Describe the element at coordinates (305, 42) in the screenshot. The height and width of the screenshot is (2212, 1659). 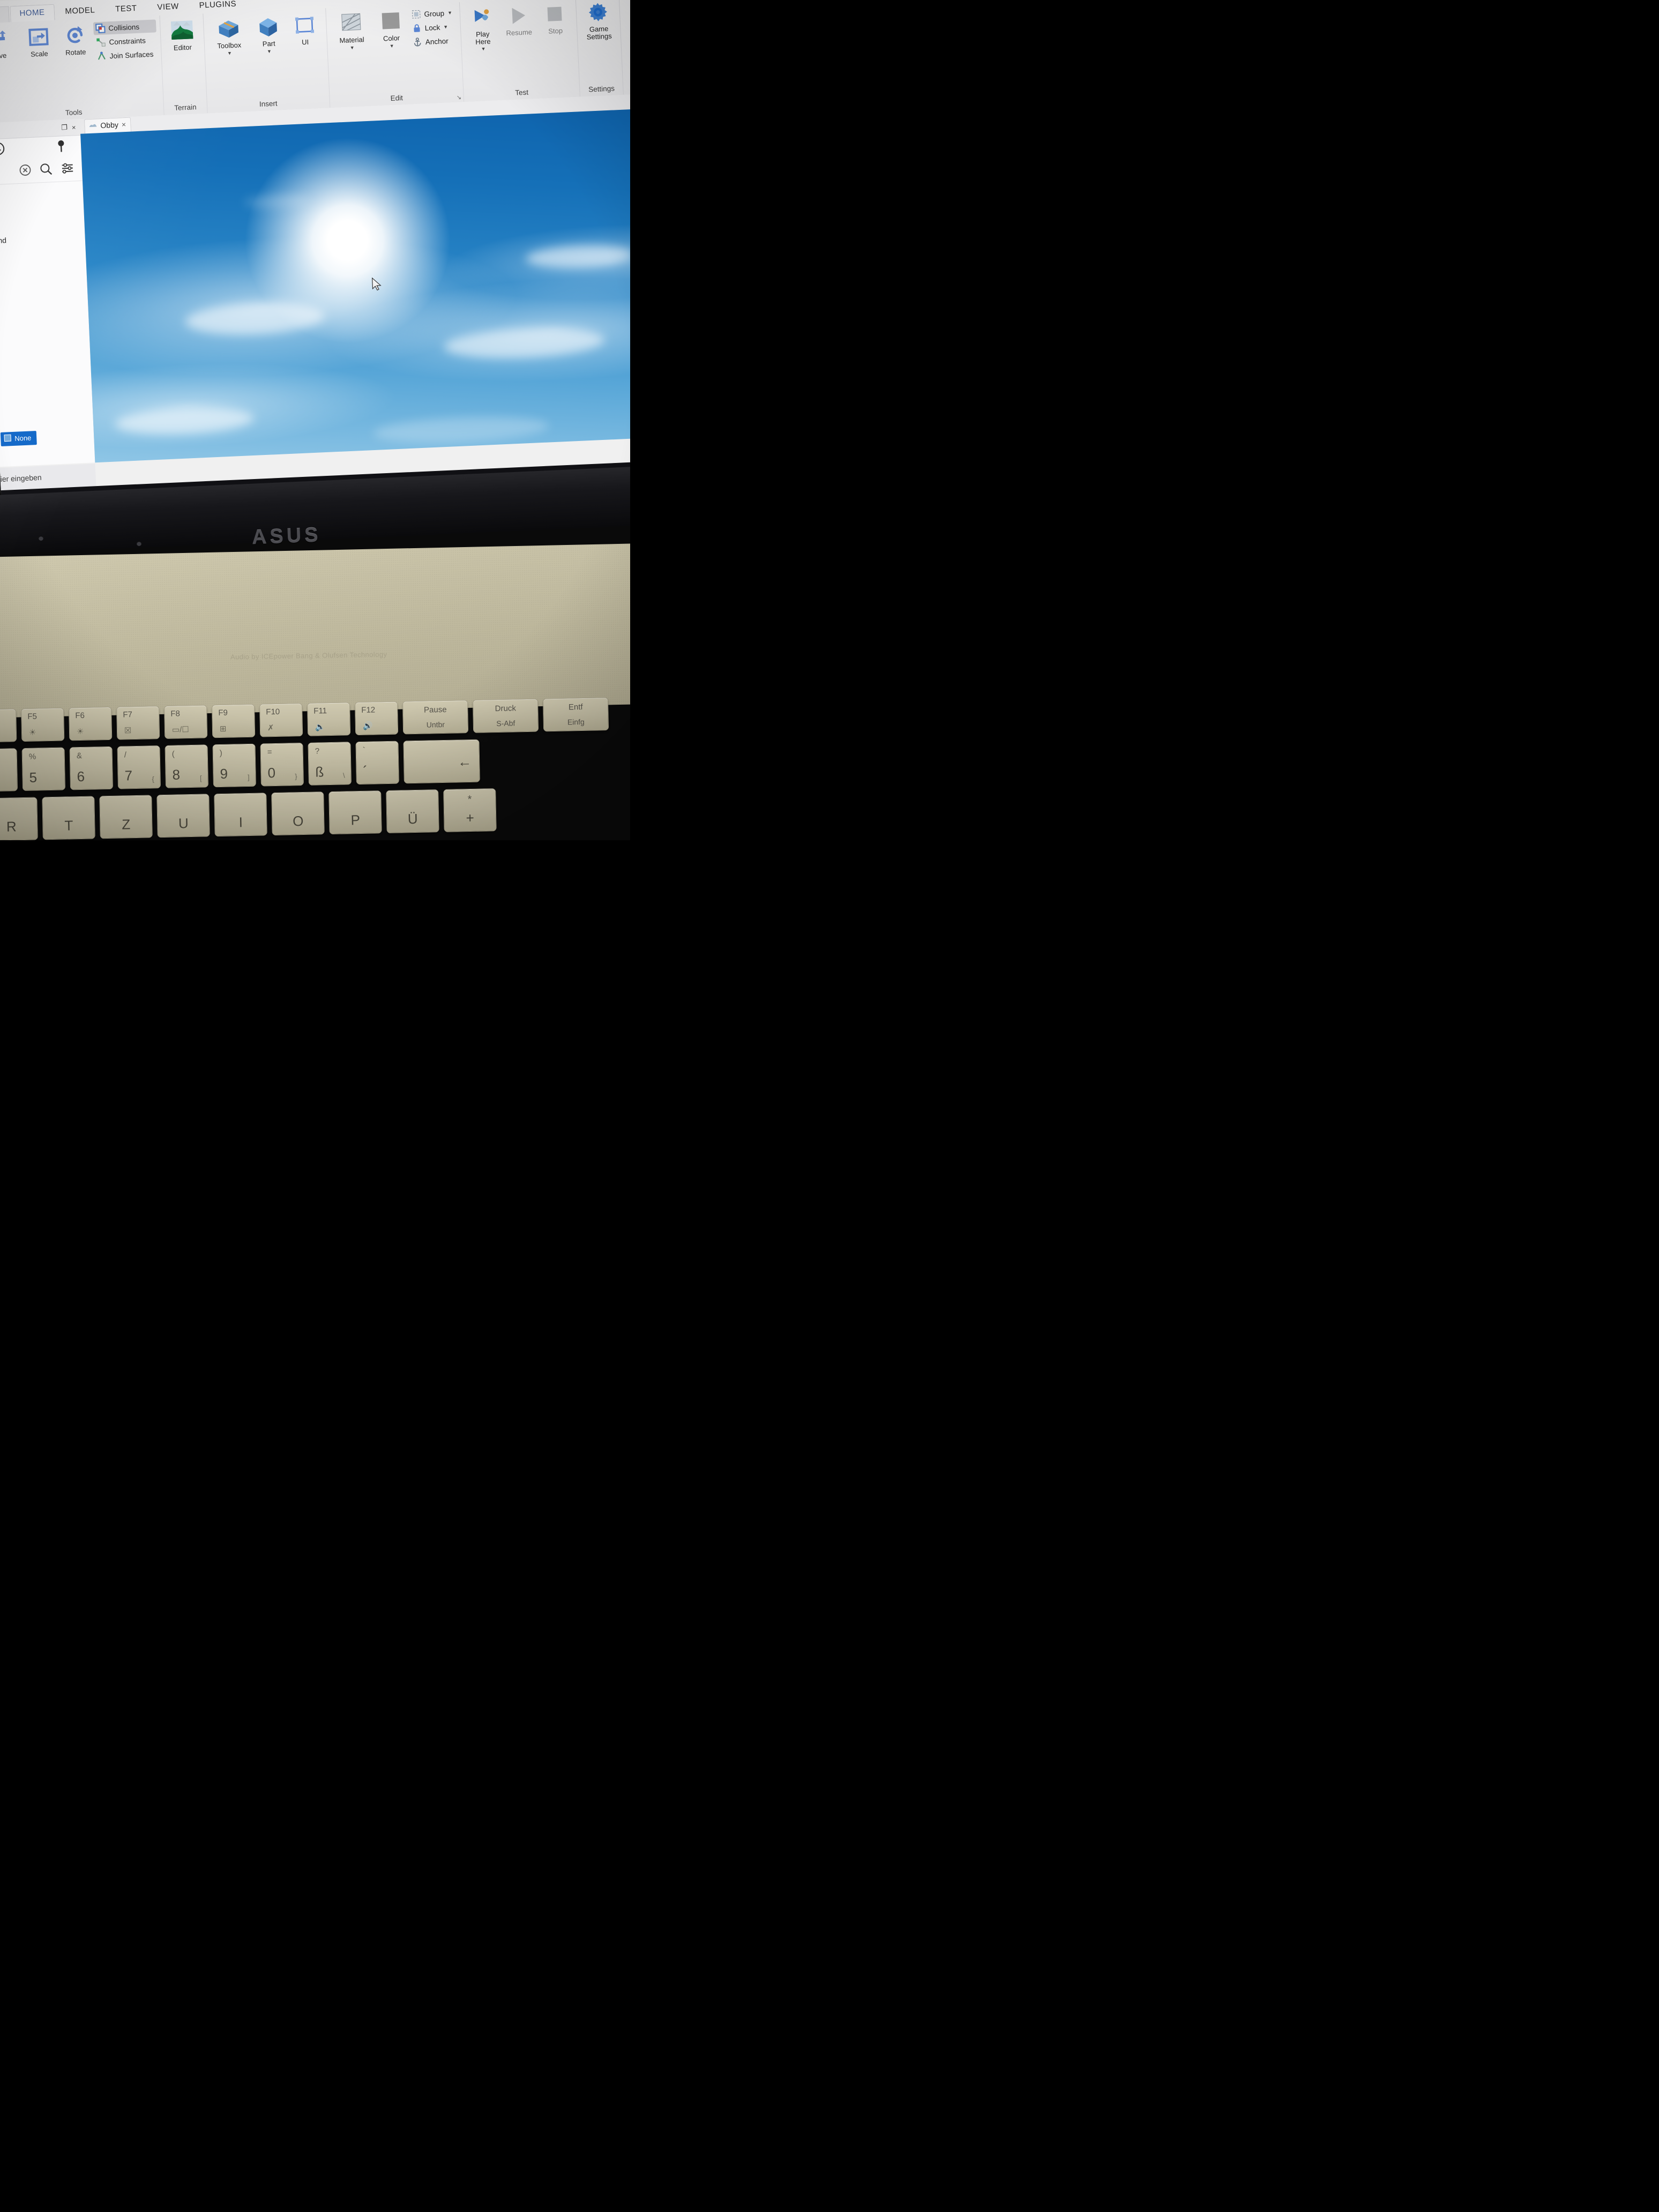
I see `ui-label: UI` at that location.